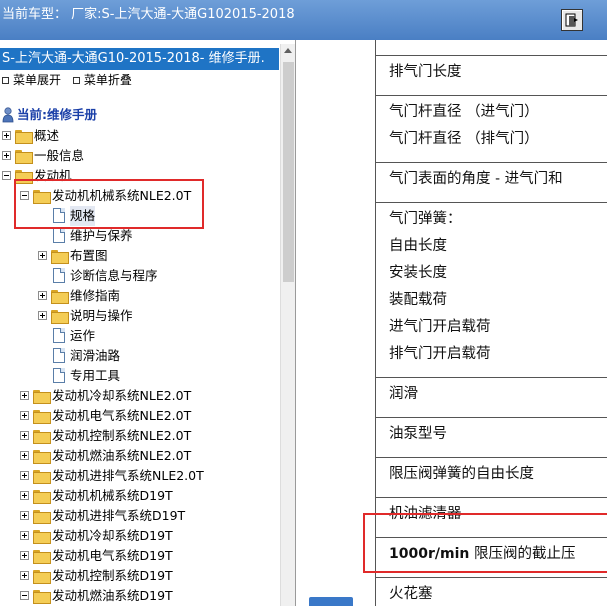 This screenshot has height=606, width=607. Describe the element at coordinates (139, 396) in the screenshot. I see `tree-item: 发动机冷却系统NLE2.0T` at that location.